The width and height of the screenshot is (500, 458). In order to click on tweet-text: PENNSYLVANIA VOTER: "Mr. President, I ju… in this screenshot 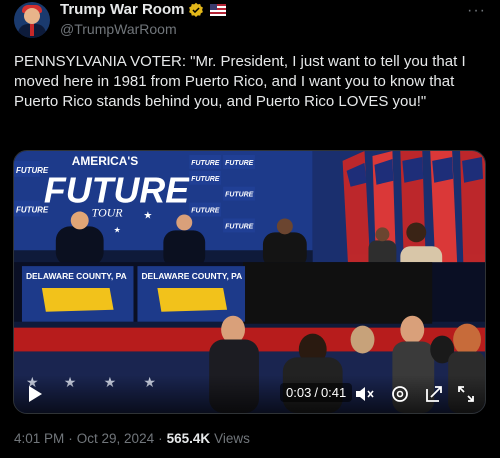, I will do `click(240, 81)`.